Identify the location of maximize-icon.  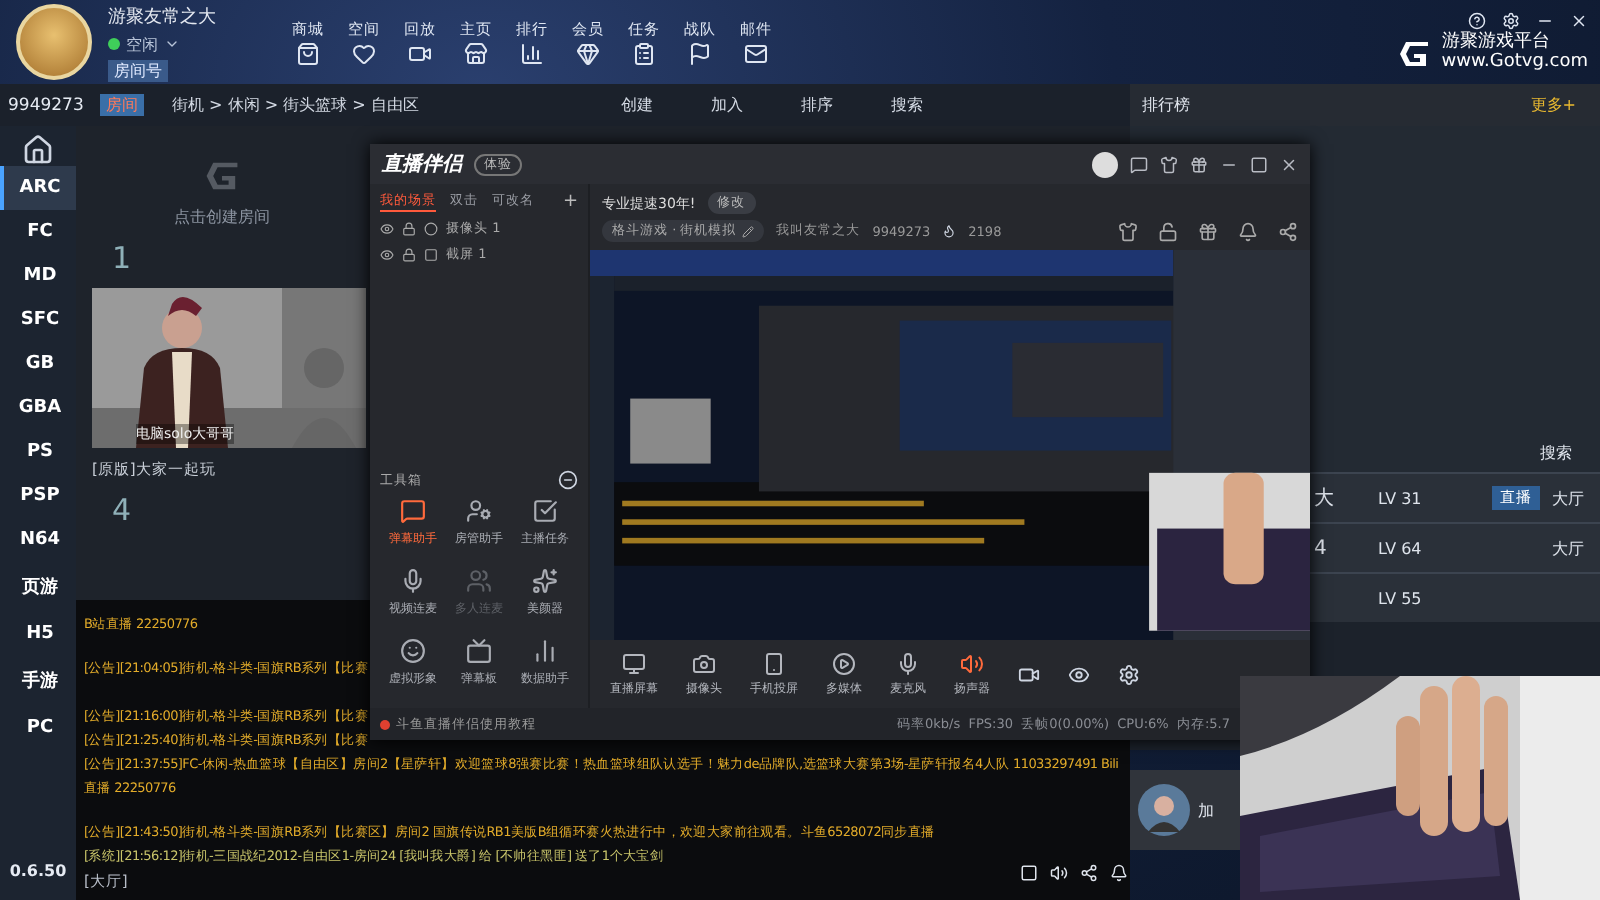
(1259, 164).